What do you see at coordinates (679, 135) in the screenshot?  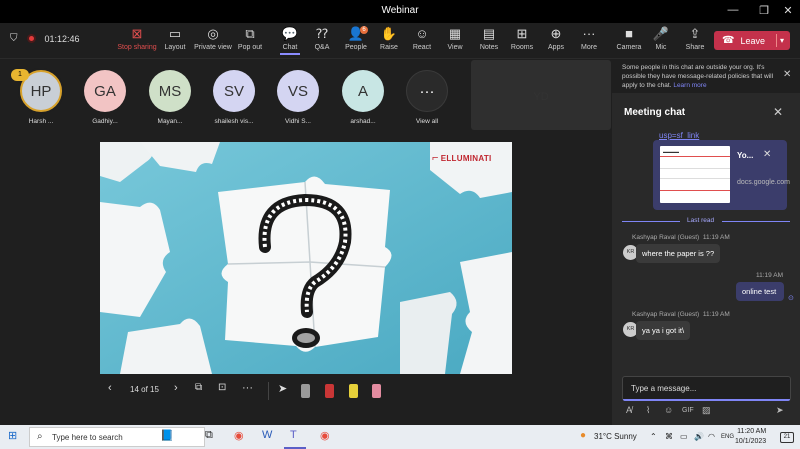 I see `message-link: usp=sf_link` at bounding box center [679, 135].